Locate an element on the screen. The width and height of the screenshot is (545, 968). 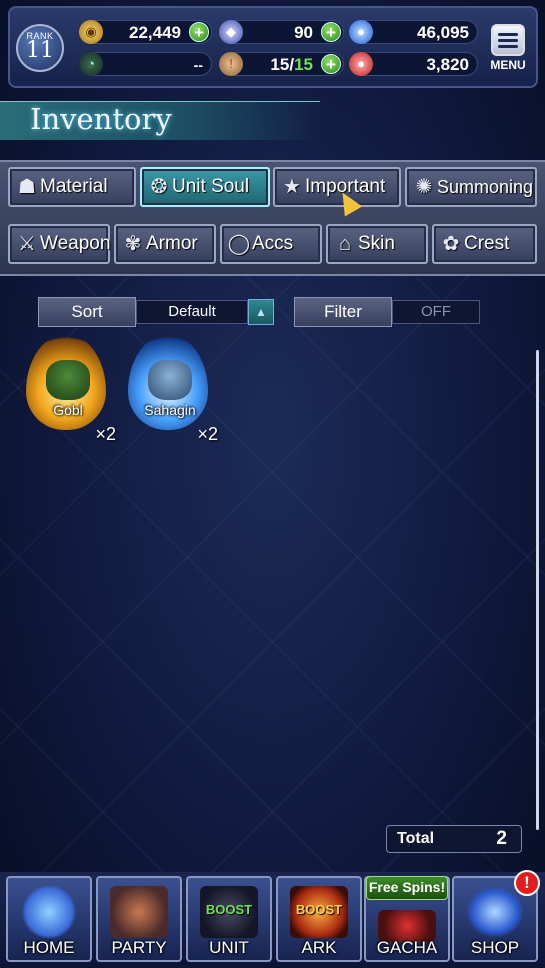
nav-label: PARTY is located at coordinates (139, 947).